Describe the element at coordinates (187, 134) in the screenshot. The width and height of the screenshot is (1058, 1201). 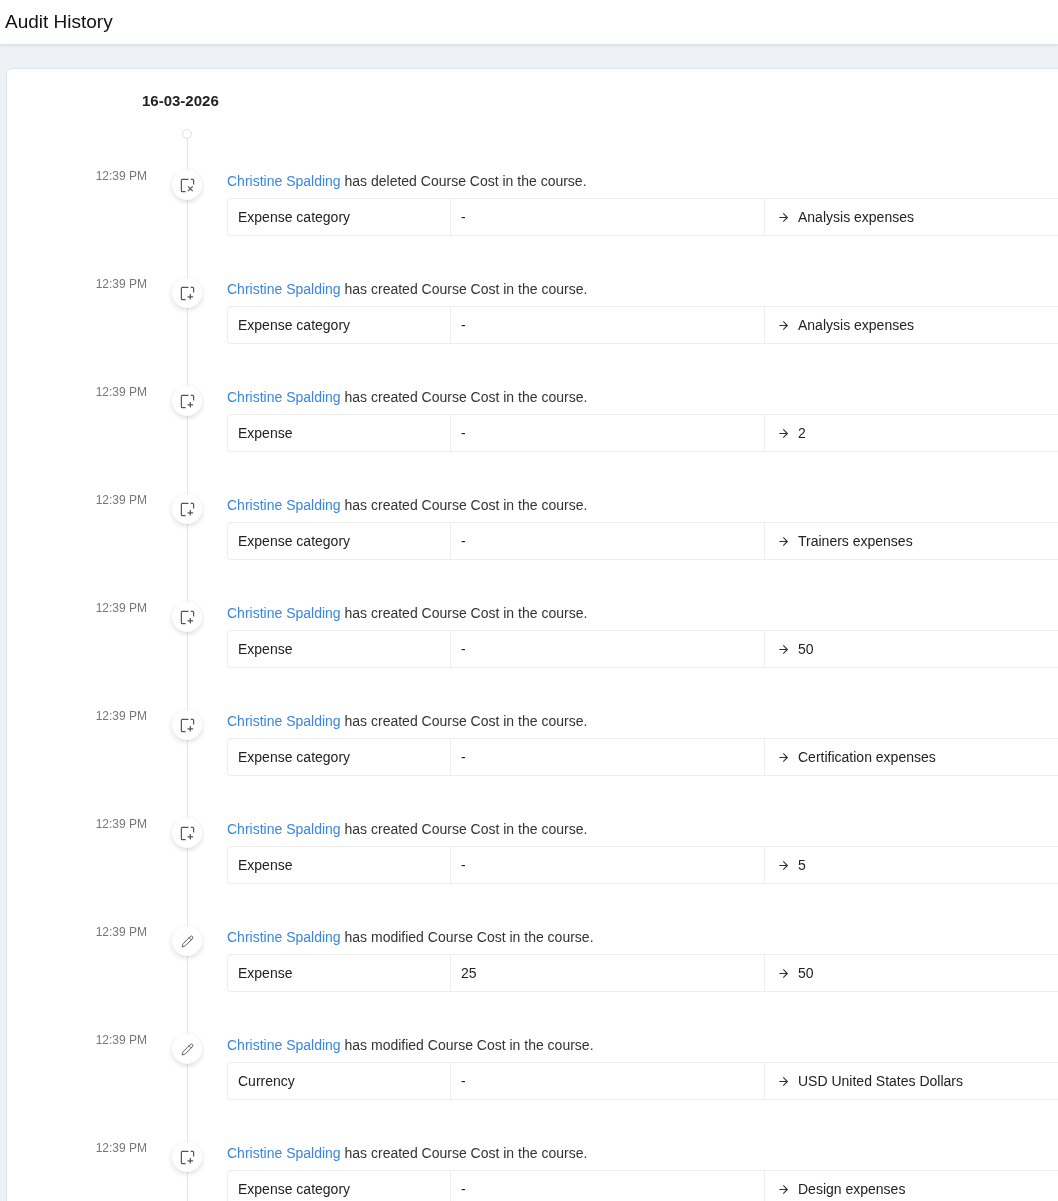
I see `timeline-start-dot` at that location.